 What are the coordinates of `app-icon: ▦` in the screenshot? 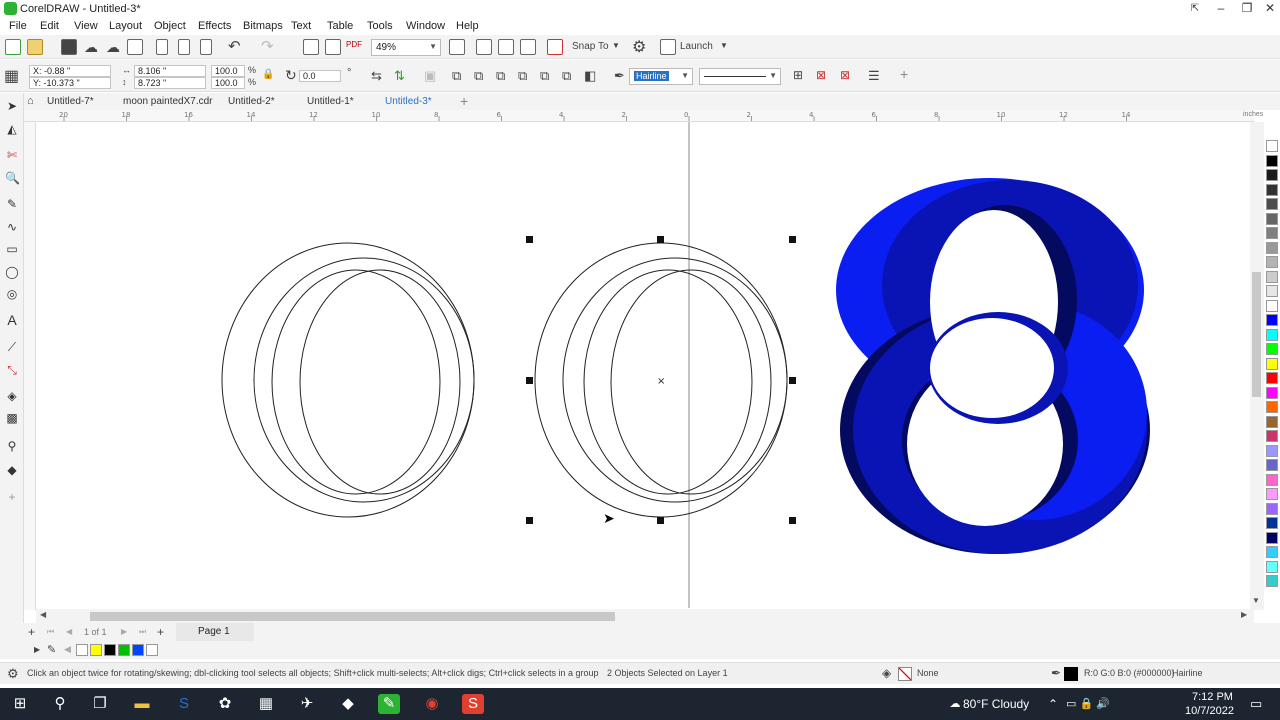 It's located at (266, 704).